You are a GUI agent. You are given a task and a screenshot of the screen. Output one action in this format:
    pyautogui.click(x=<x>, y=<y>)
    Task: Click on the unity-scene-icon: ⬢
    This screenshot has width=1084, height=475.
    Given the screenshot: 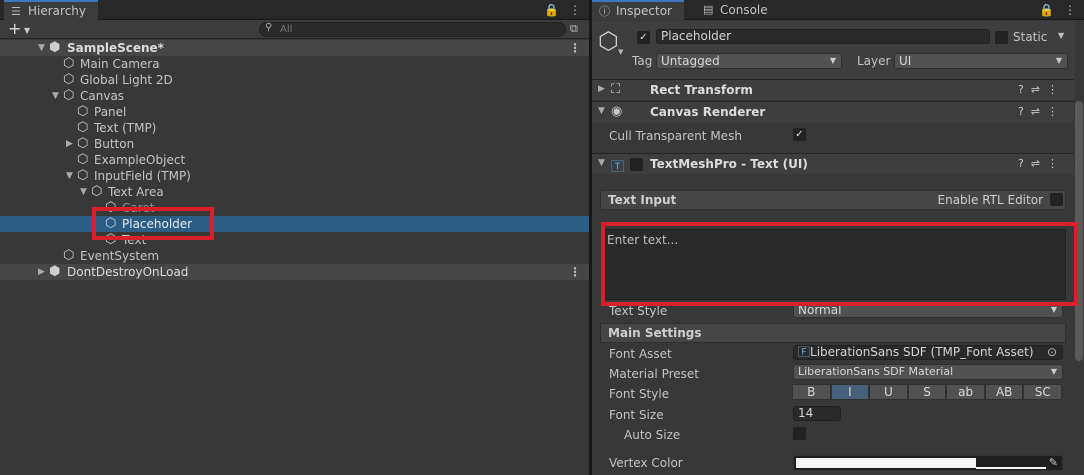 What is the action you would take?
    pyautogui.click(x=55, y=271)
    